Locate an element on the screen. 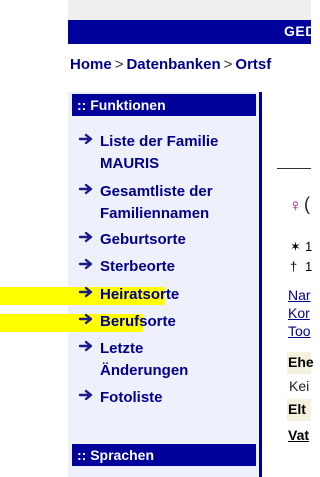 The width and height of the screenshot is (320, 477). breadcrumb-places-link: Ortsf is located at coordinates (253, 64).